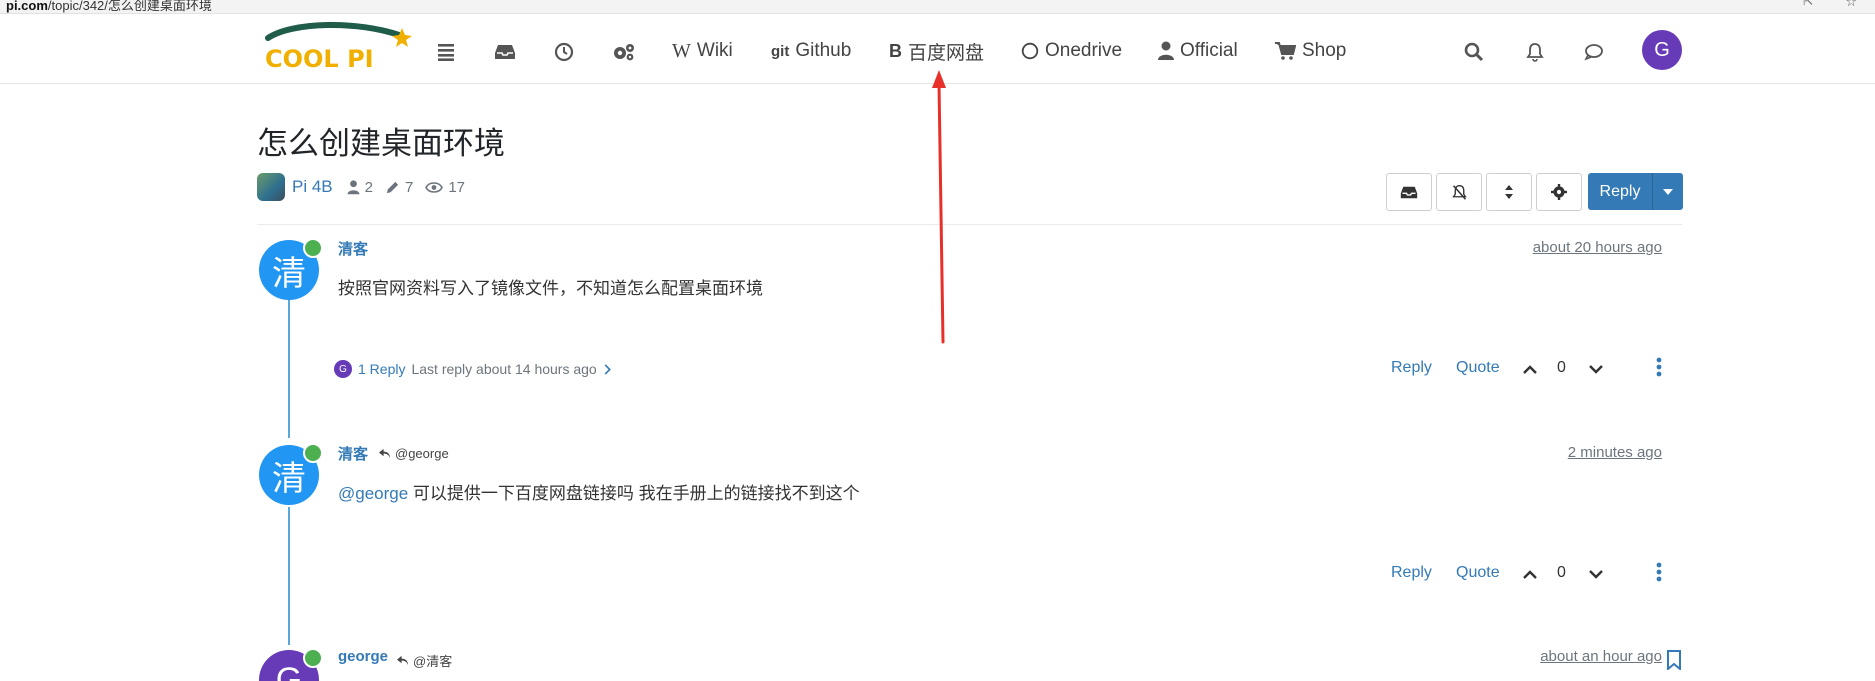 Image resolution: width=1875 pixels, height=681 pixels. I want to click on nav-link-label: 百度网盘, so click(946, 53).